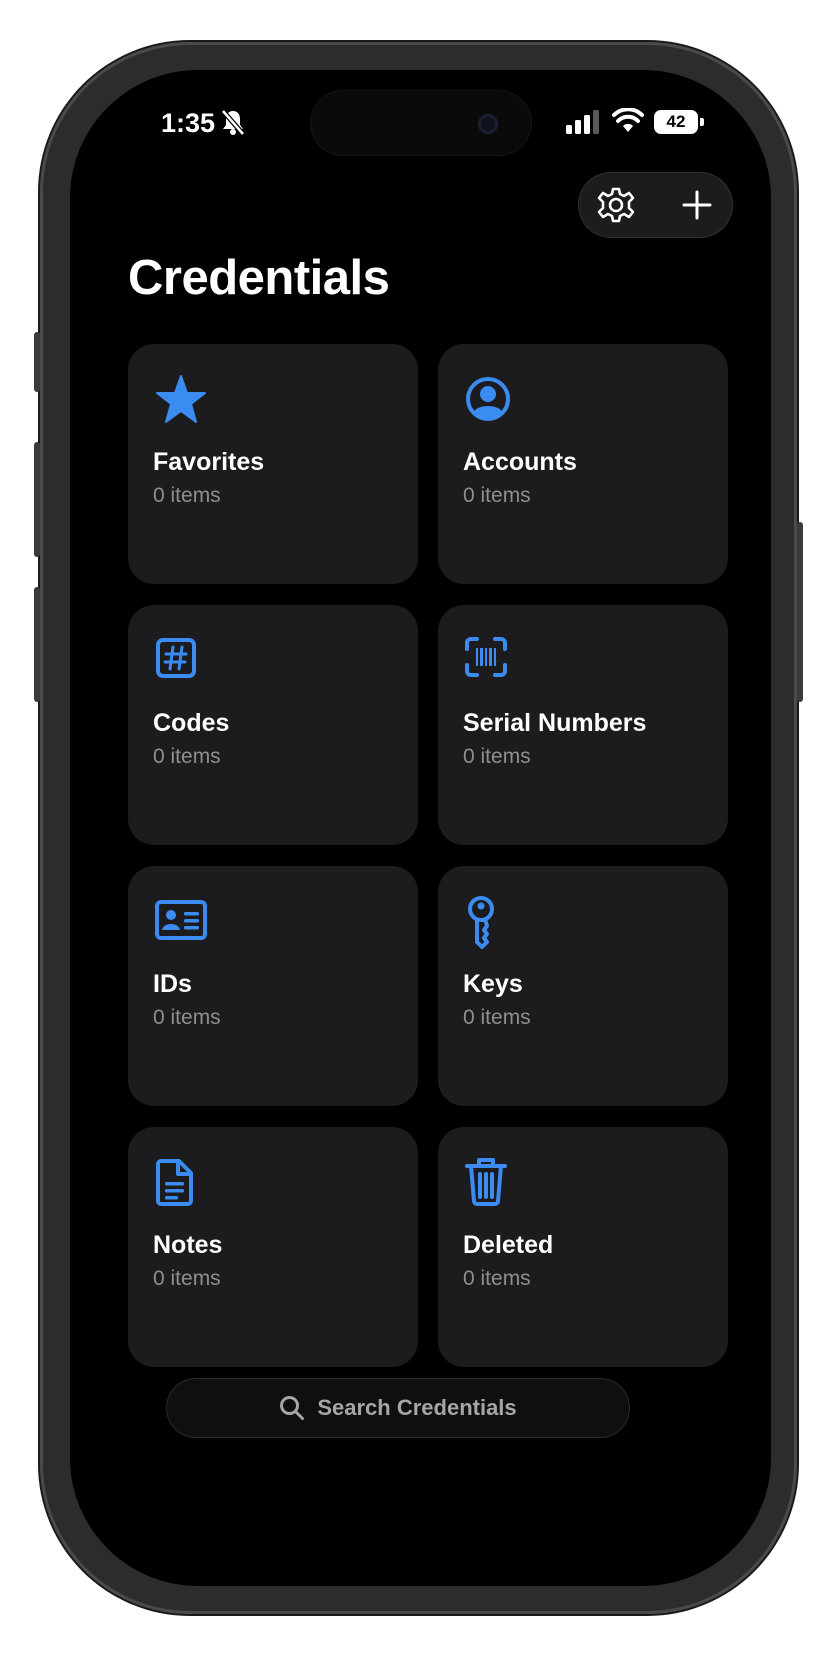 The width and height of the screenshot is (840, 1655). What do you see at coordinates (172, 984) in the screenshot?
I see `card-label: IDs` at bounding box center [172, 984].